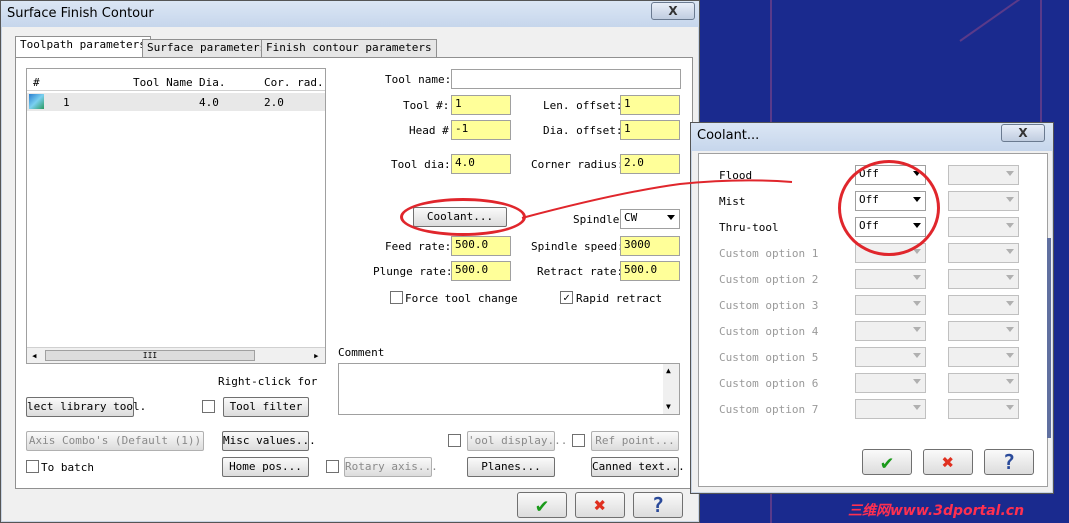 The height and width of the screenshot is (523, 1069). What do you see at coordinates (208, 406) in the screenshot?
I see `tool-filter-checkbox` at bounding box center [208, 406].